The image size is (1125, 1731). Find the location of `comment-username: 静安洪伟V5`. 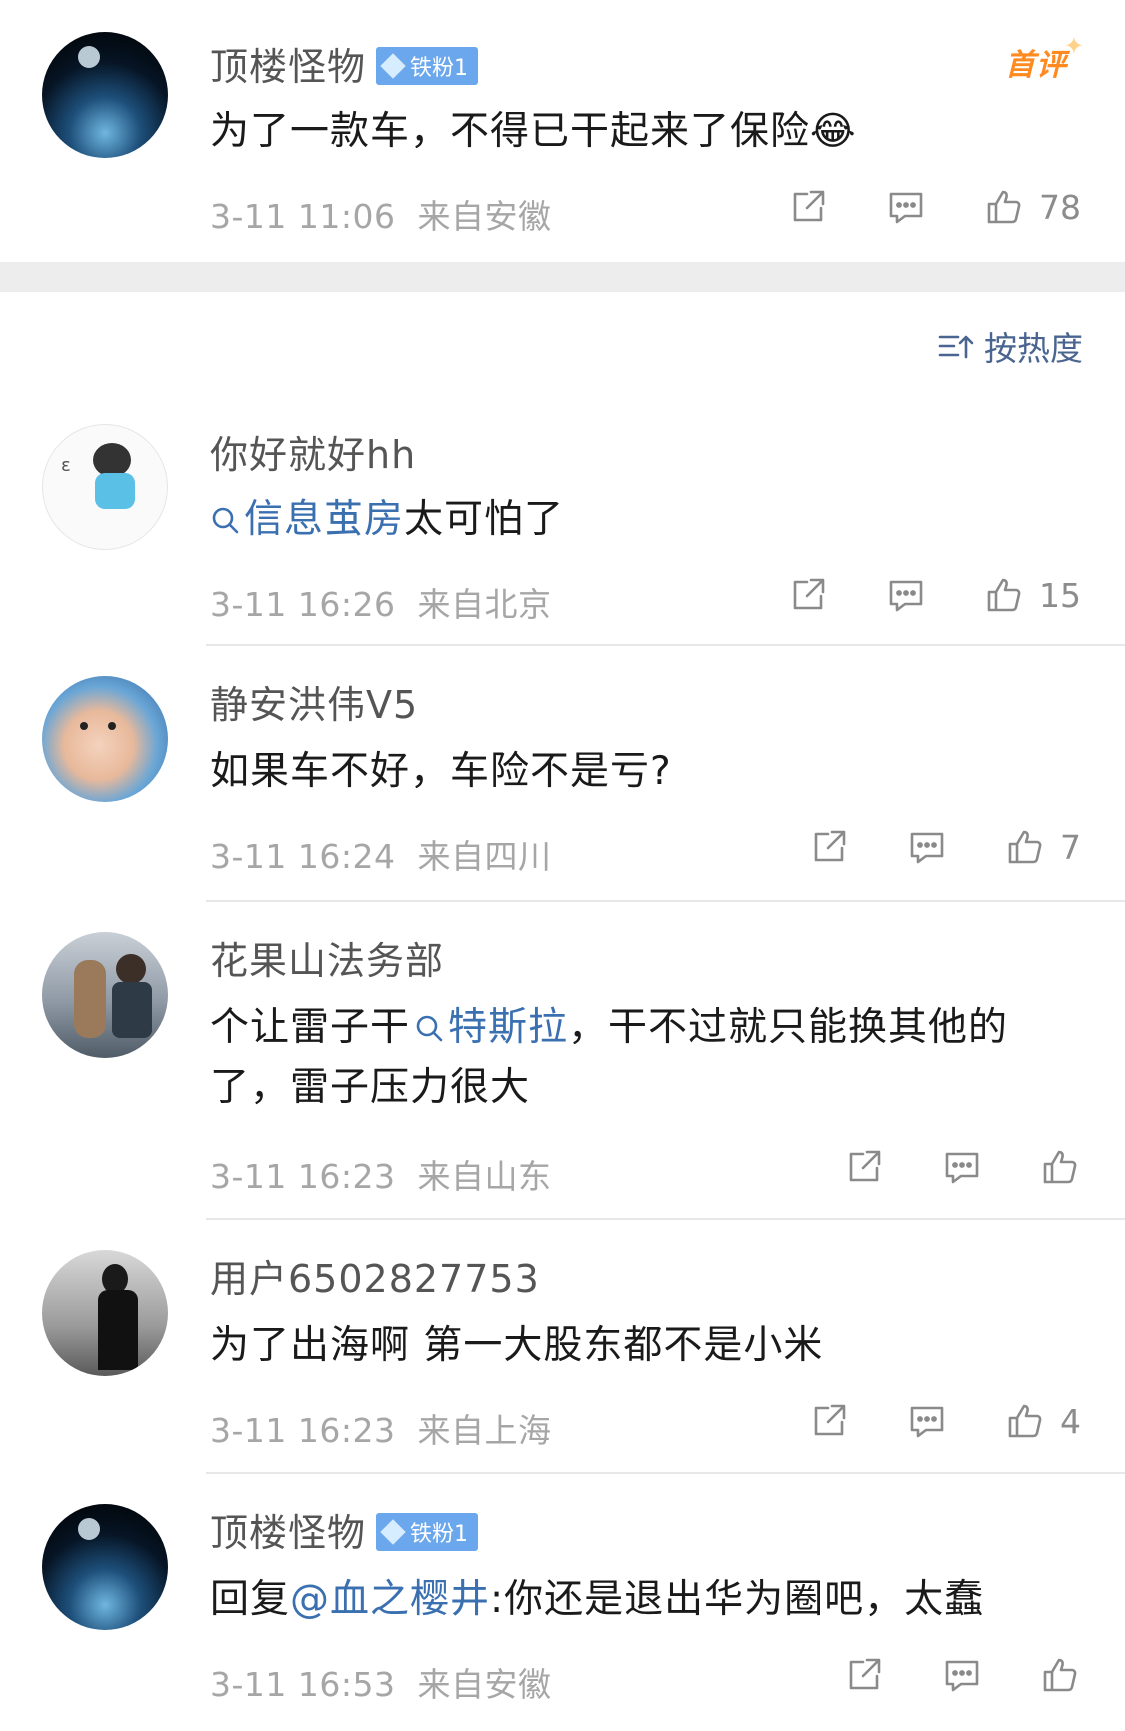

comment-username: 静安洪伟V5 is located at coordinates (314, 701).